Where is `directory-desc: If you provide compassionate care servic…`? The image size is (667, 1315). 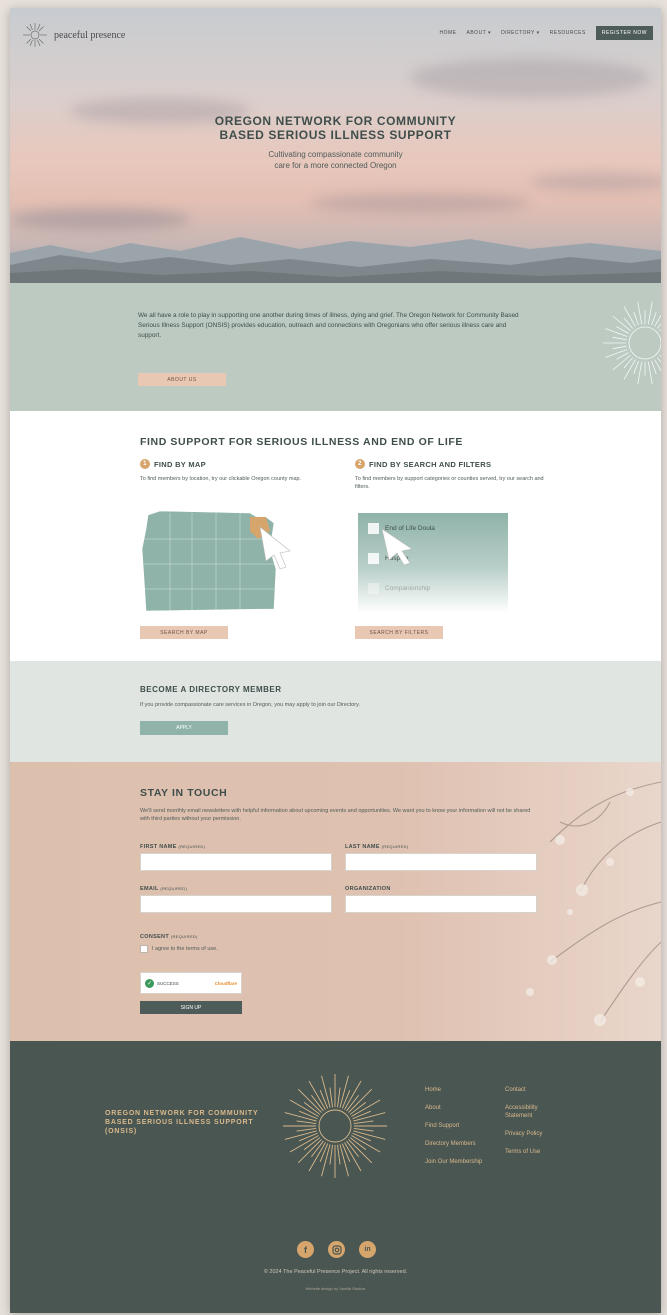 directory-desc: If you provide compassionate care servic… is located at coordinates (250, 705).